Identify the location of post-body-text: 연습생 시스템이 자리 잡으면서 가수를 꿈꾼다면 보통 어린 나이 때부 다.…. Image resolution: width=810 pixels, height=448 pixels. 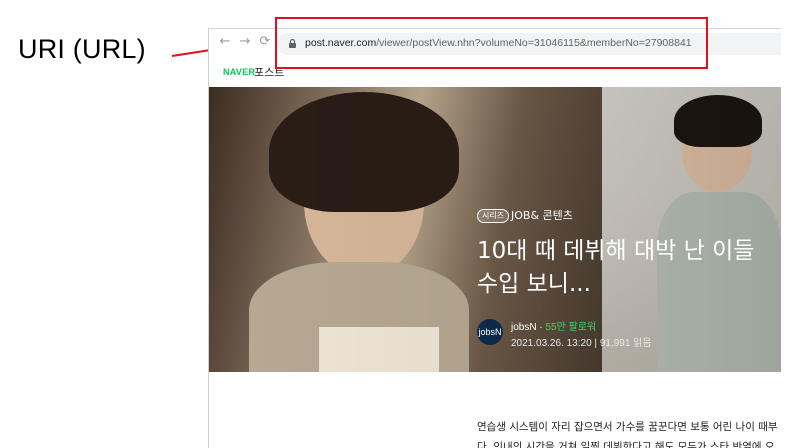
(627, 432).